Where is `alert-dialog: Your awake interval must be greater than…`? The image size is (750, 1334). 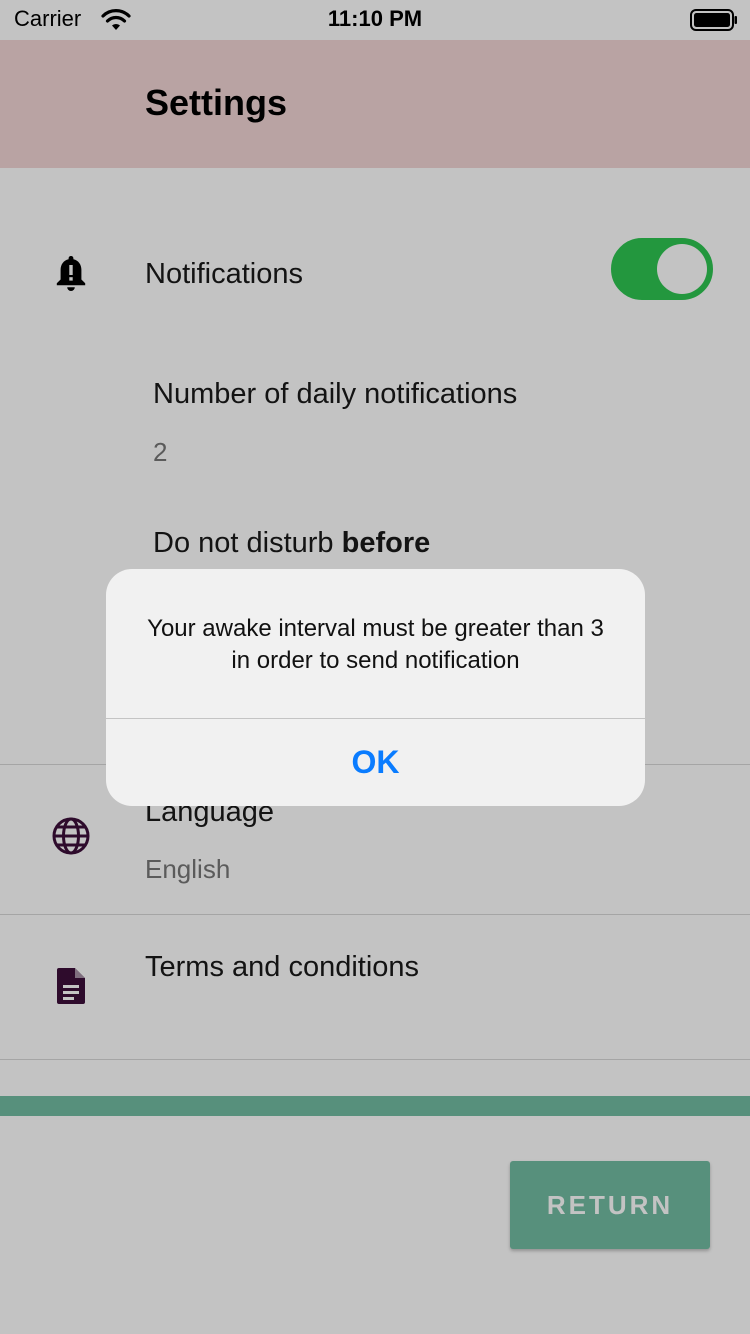 alert-dialog: Your awake interval must be greater than… is located at coordinates (375, 687).